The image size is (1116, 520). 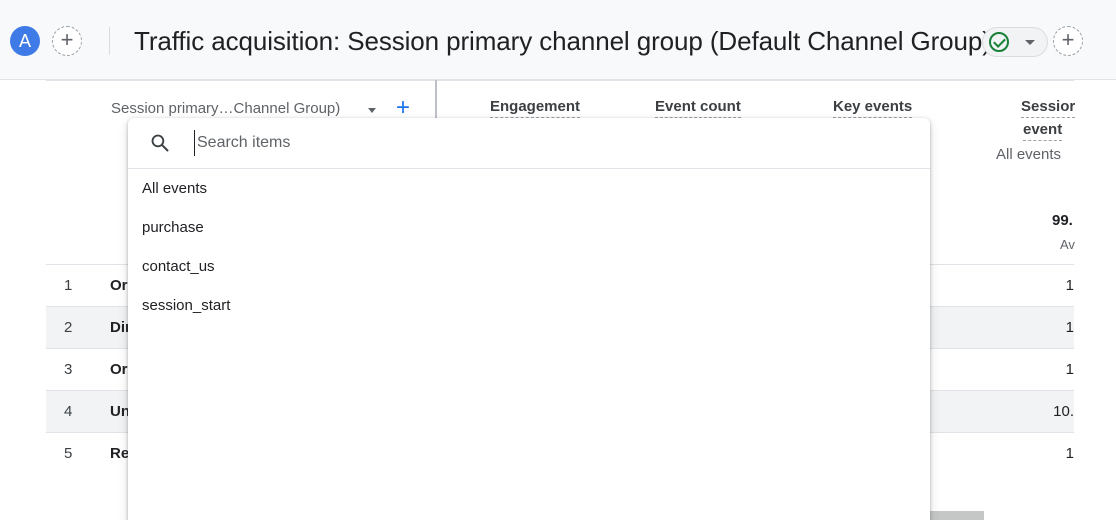 What do you see at coordinates (544, 143) in the screenshot?
I see `search-input` at bounding box center [544, 143].